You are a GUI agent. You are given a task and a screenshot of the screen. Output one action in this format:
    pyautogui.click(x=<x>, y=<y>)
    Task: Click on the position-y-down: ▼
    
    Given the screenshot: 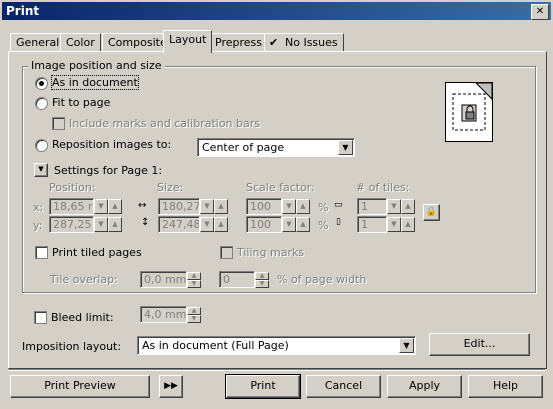 What is the action you would take?
    pyautogui.click(x=101, y=224)
    